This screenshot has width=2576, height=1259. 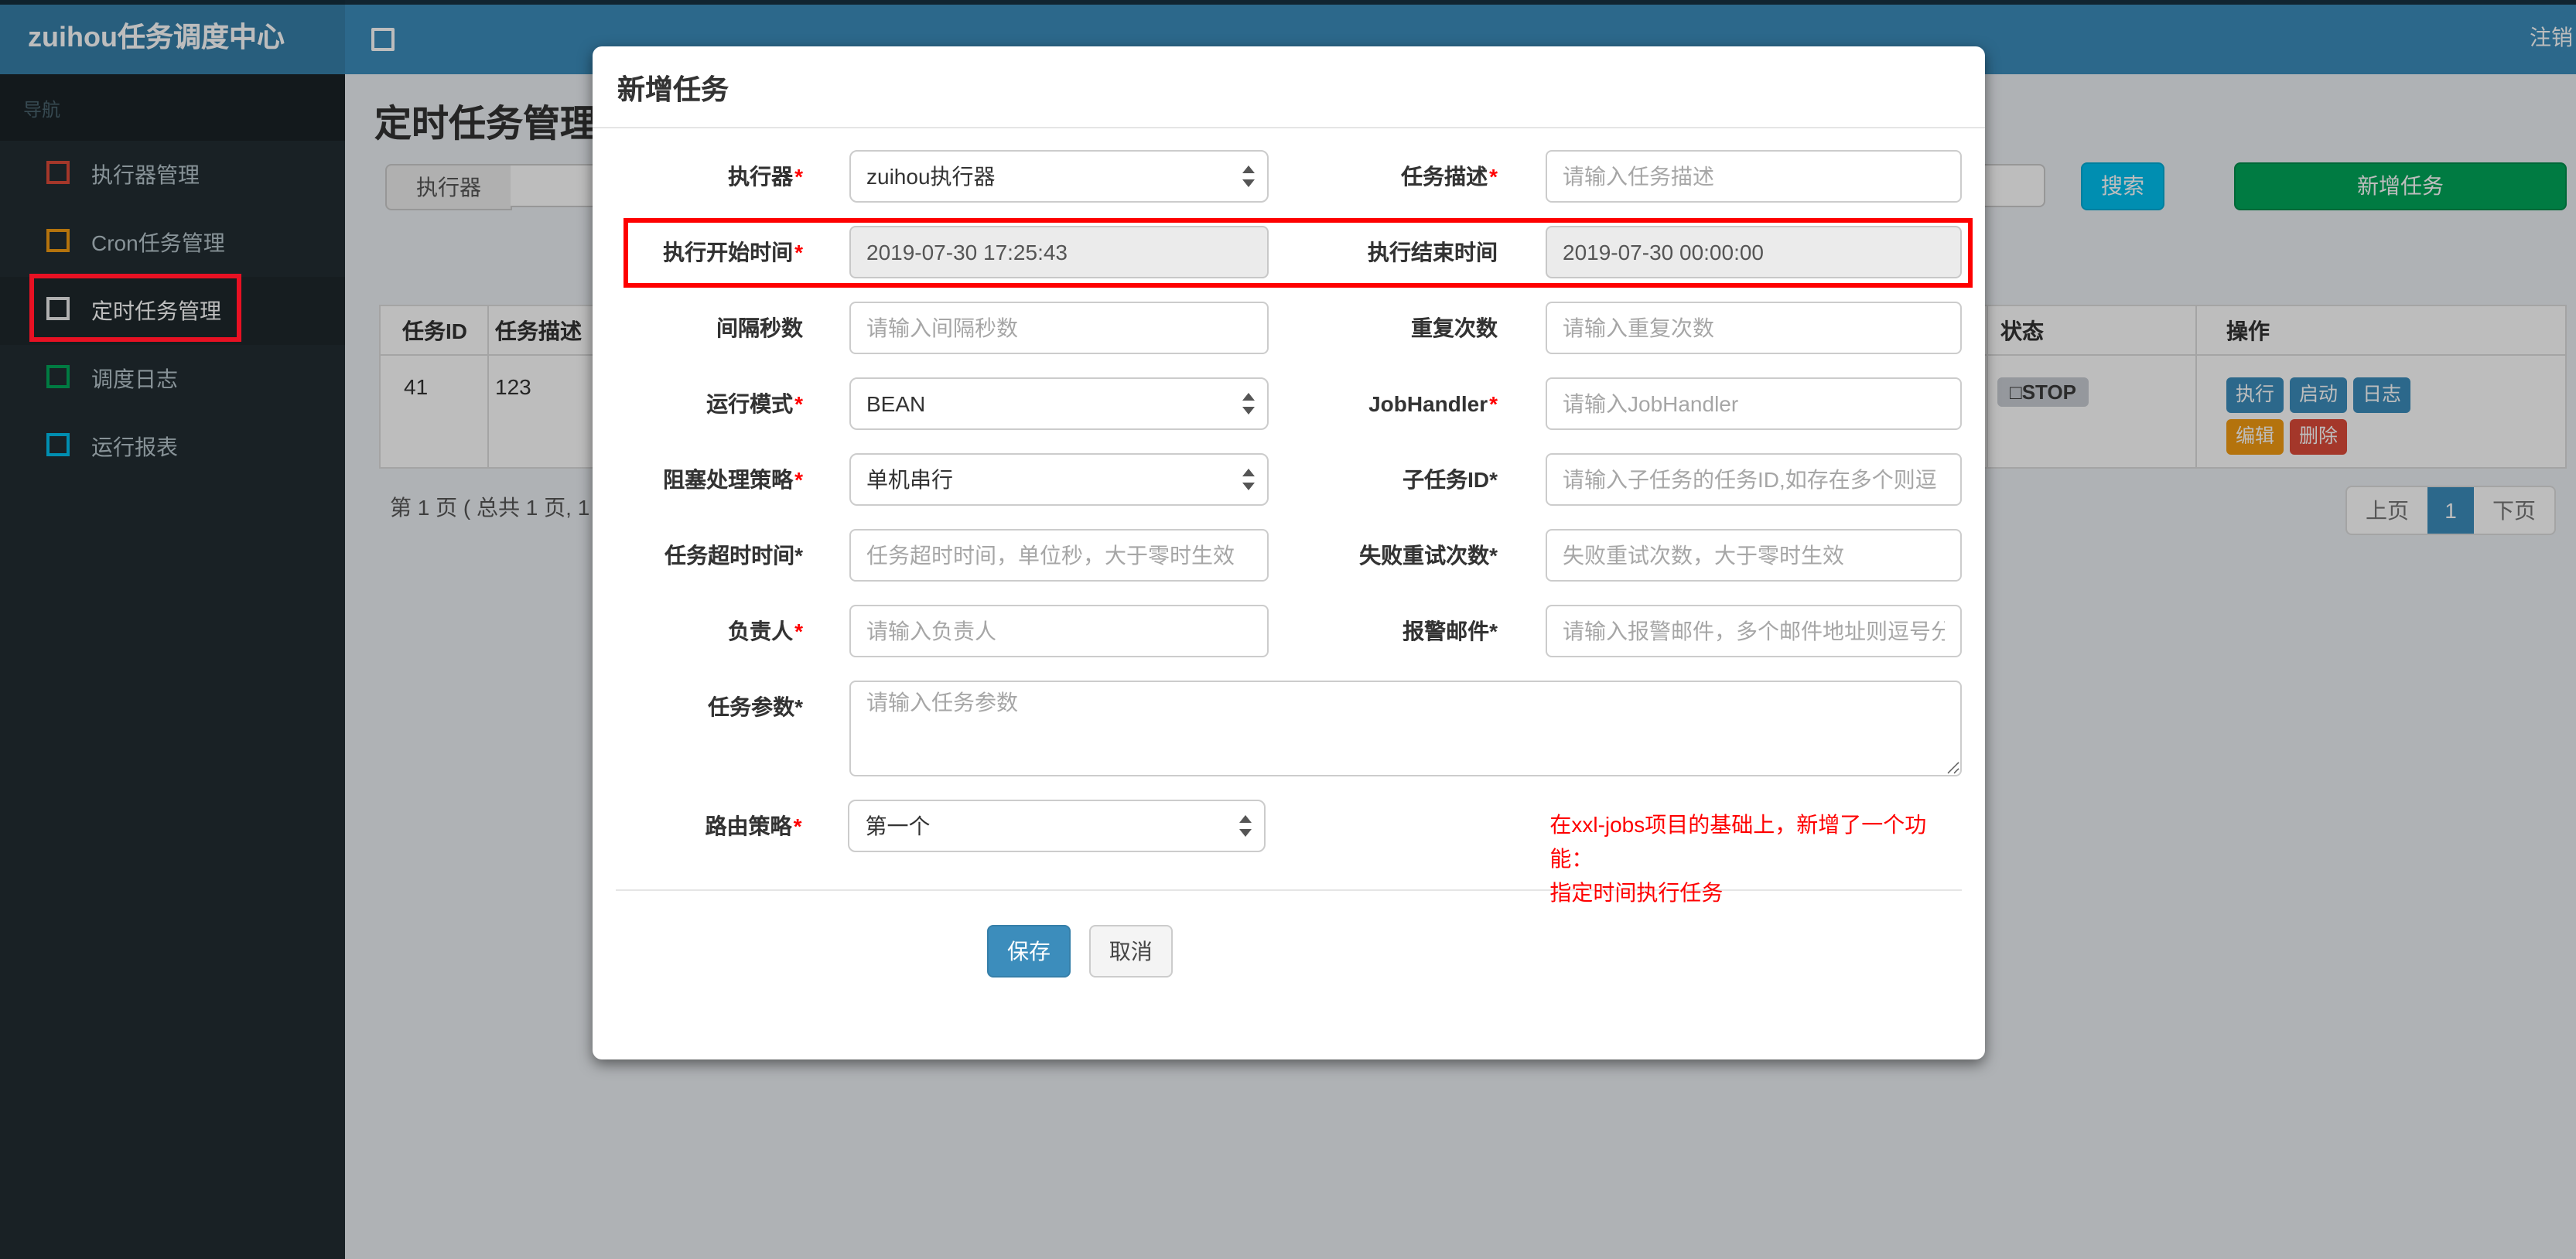 I want to click on owner-label: 负责人 *, so click(x=765, y=631).